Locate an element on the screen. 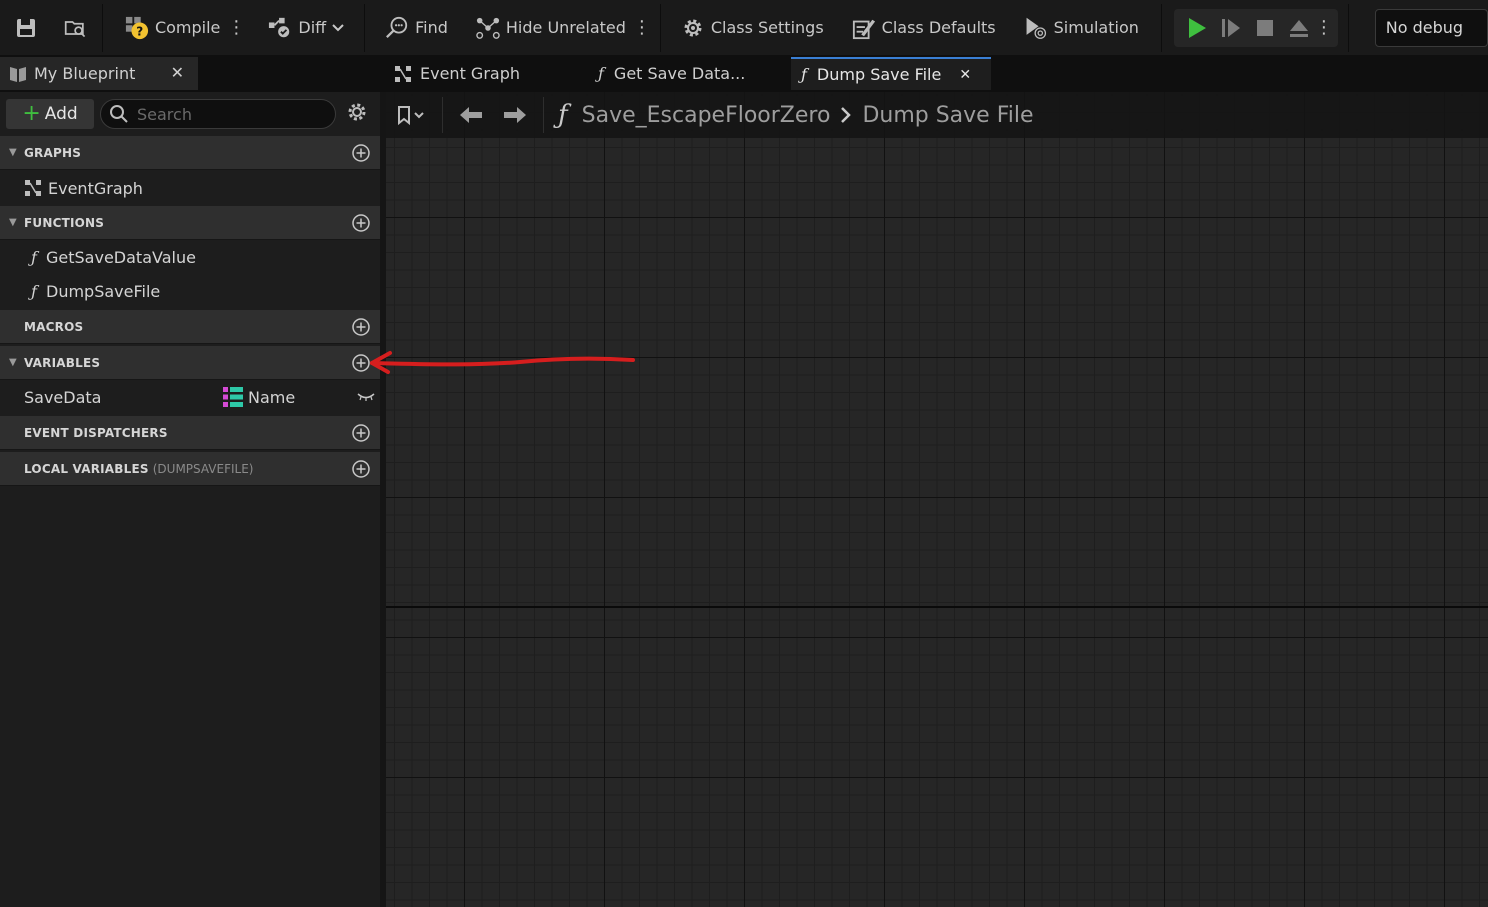 Image resolution: width=1488 pixels, height=907 pixels. add-macro-button is located at coordinates (361, 329).